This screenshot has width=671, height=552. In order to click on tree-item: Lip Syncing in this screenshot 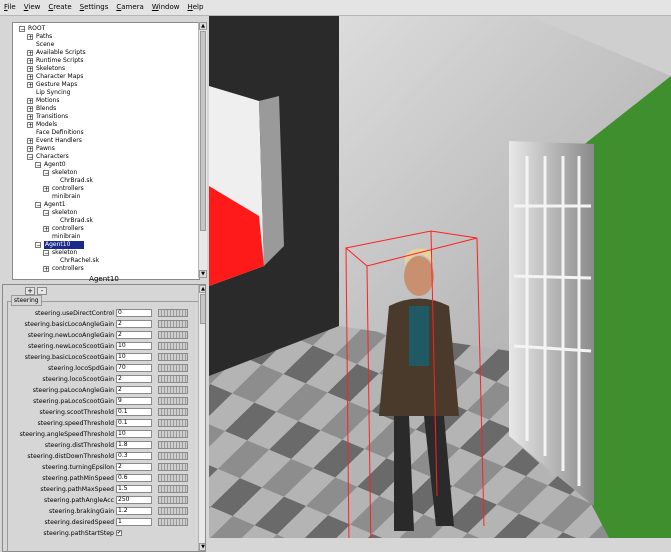, I will do `click(106, 93)`.